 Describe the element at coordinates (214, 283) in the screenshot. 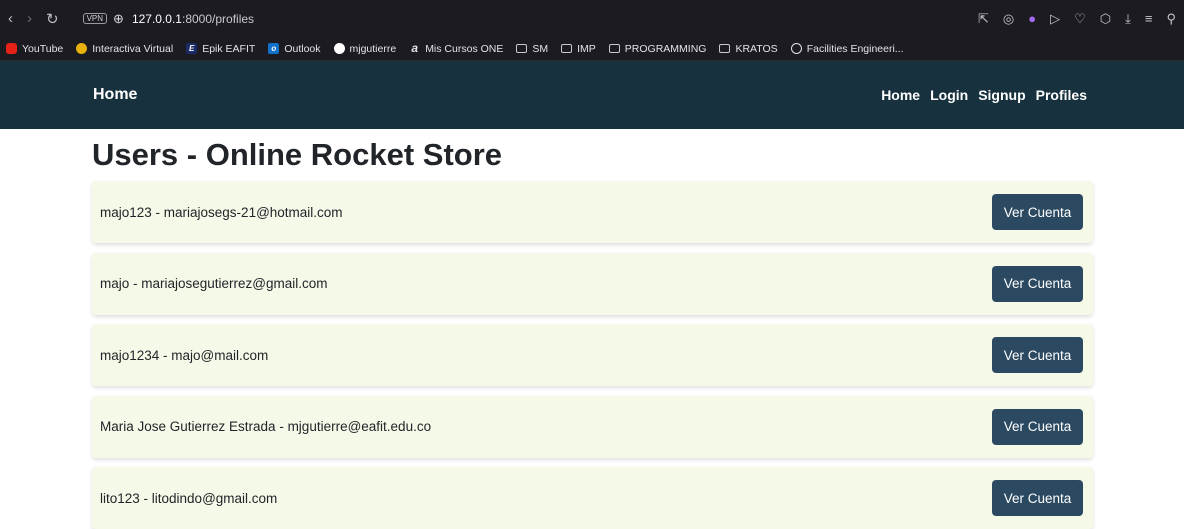

I see `user-info: majo - mariajosegutierrez@gmail.com` at that location.